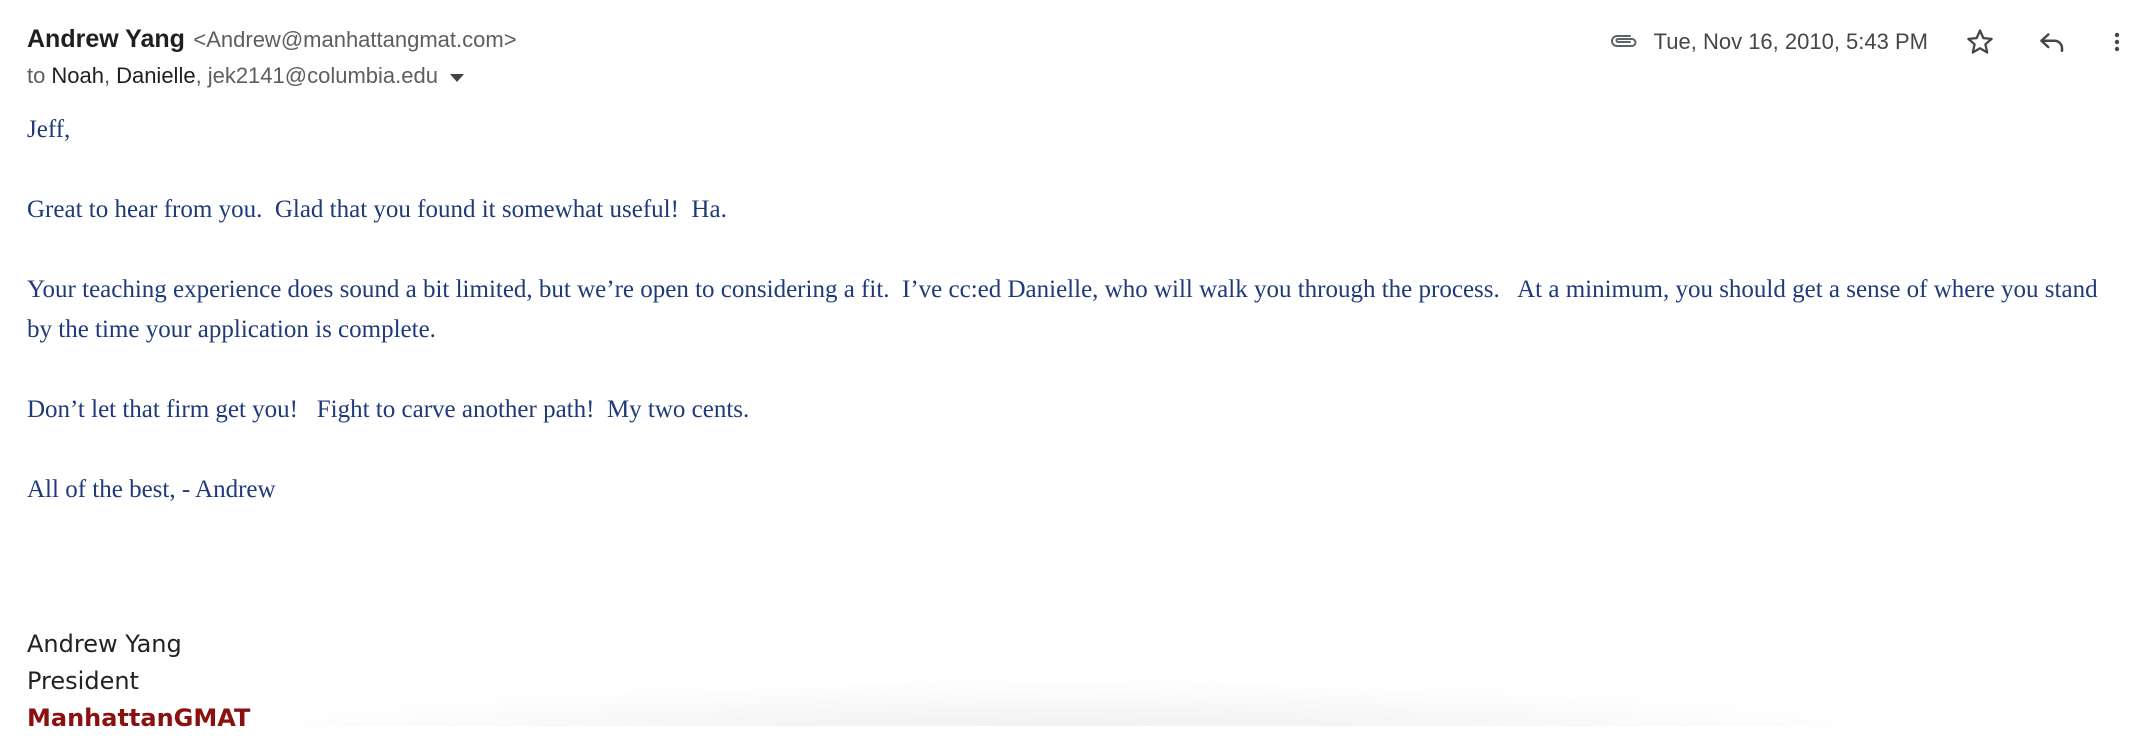 Image resolution: width=2132 pixels, height=737 pixels. I want to click on sender-email: <Andrew@manhattangmat.com>, so click(355, 39).